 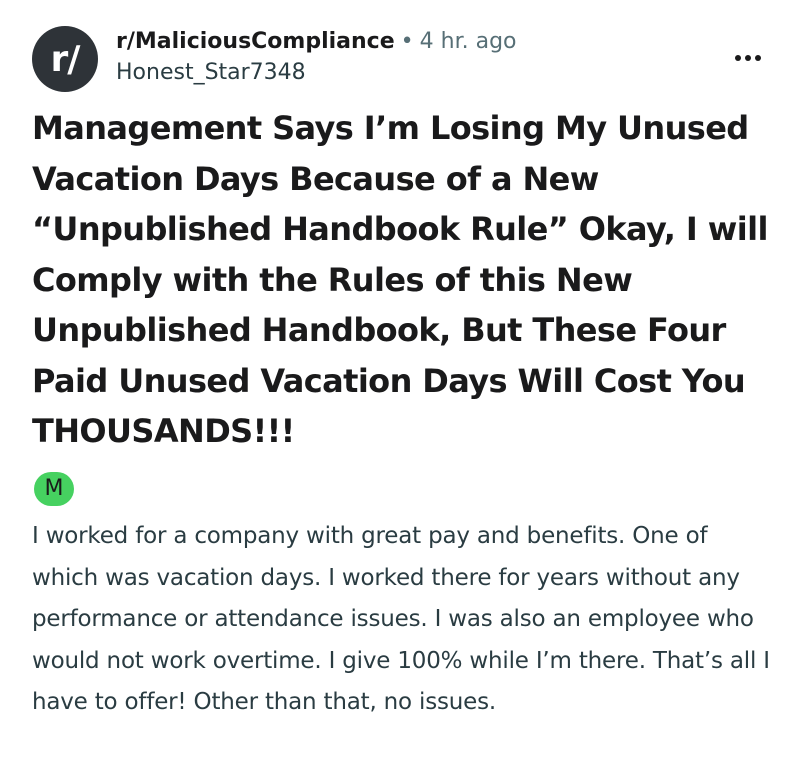 I want to click on post-timestamp: 4 hr. ago, so click(x=468, y=41).